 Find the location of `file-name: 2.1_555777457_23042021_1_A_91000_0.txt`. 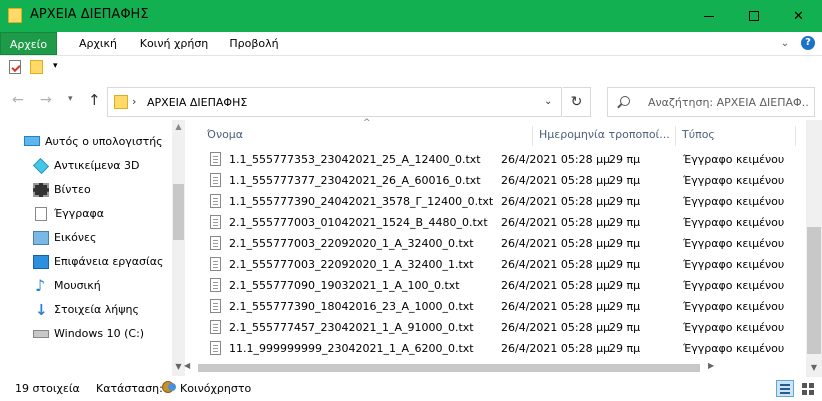

file-name: 2.1_555777457_23042021_1_A_91000_0.txt is located at coordinates (351, 327).